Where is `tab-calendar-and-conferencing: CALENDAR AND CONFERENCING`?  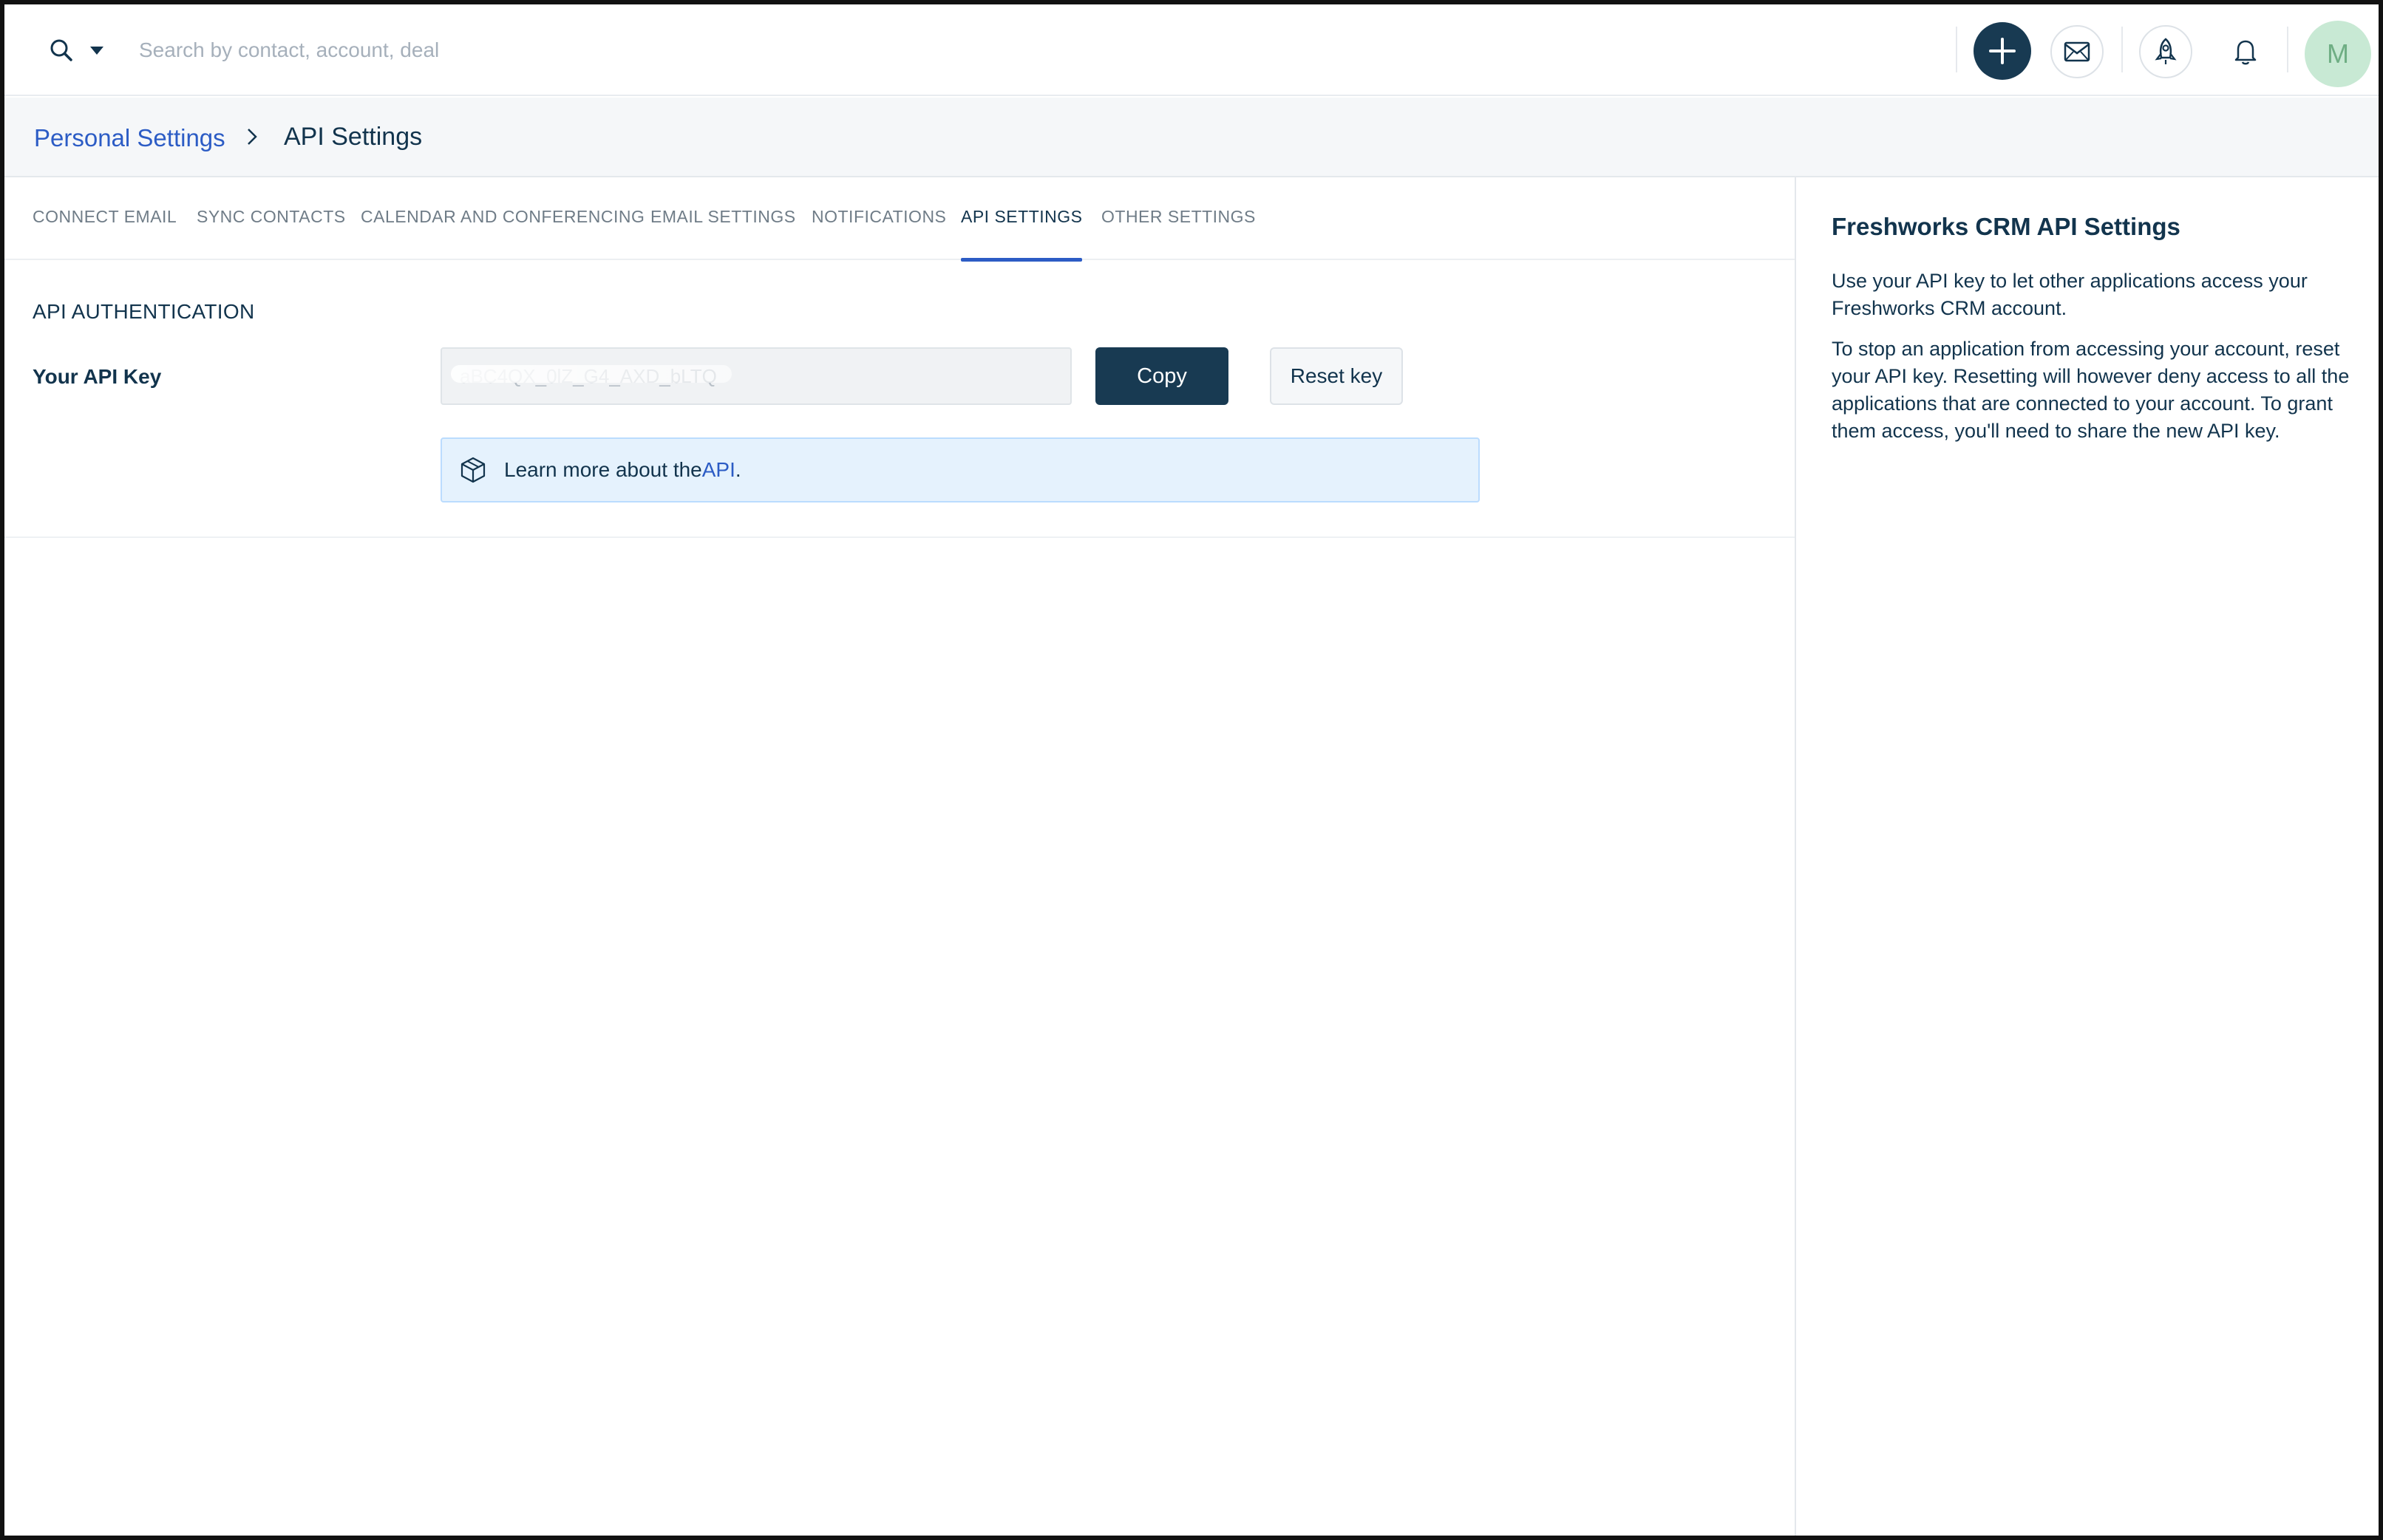
tab-calendar-and-conferencing: CALENDAR AND CONFERENCING is located at coordinates (503, 233).